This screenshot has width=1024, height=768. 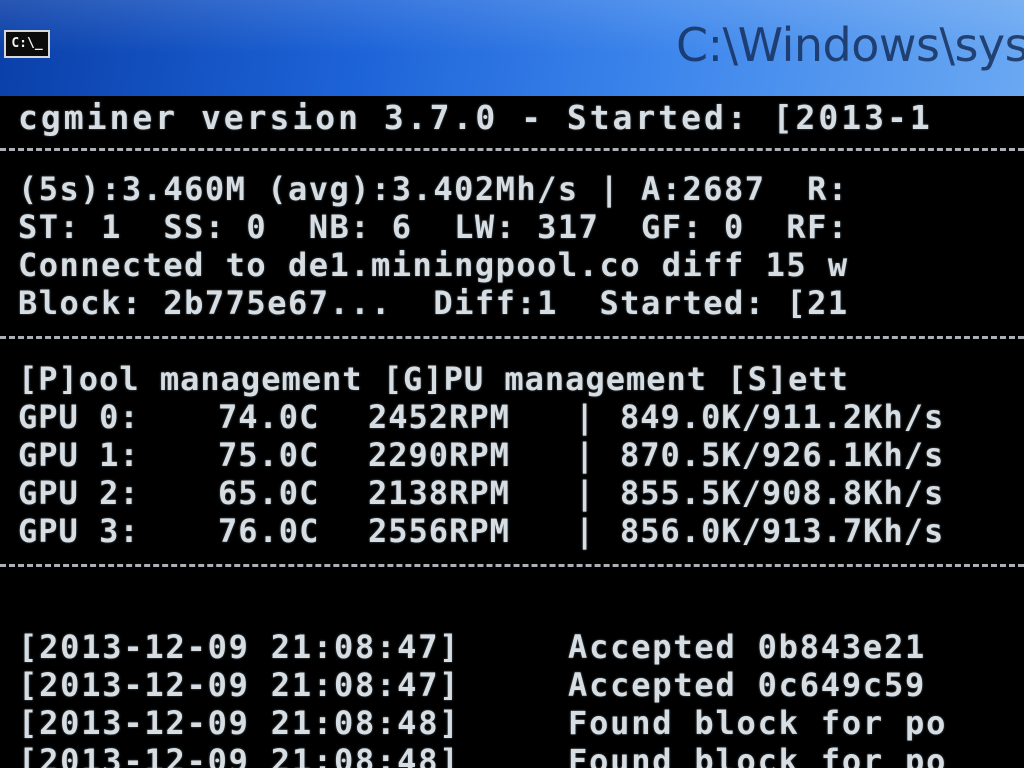 What do you see at coordinates (782, 493) in the screenshot?
I see `gpu-hashrate: 855.5K/908.8Kh/s` at bounding box center [782, 493].